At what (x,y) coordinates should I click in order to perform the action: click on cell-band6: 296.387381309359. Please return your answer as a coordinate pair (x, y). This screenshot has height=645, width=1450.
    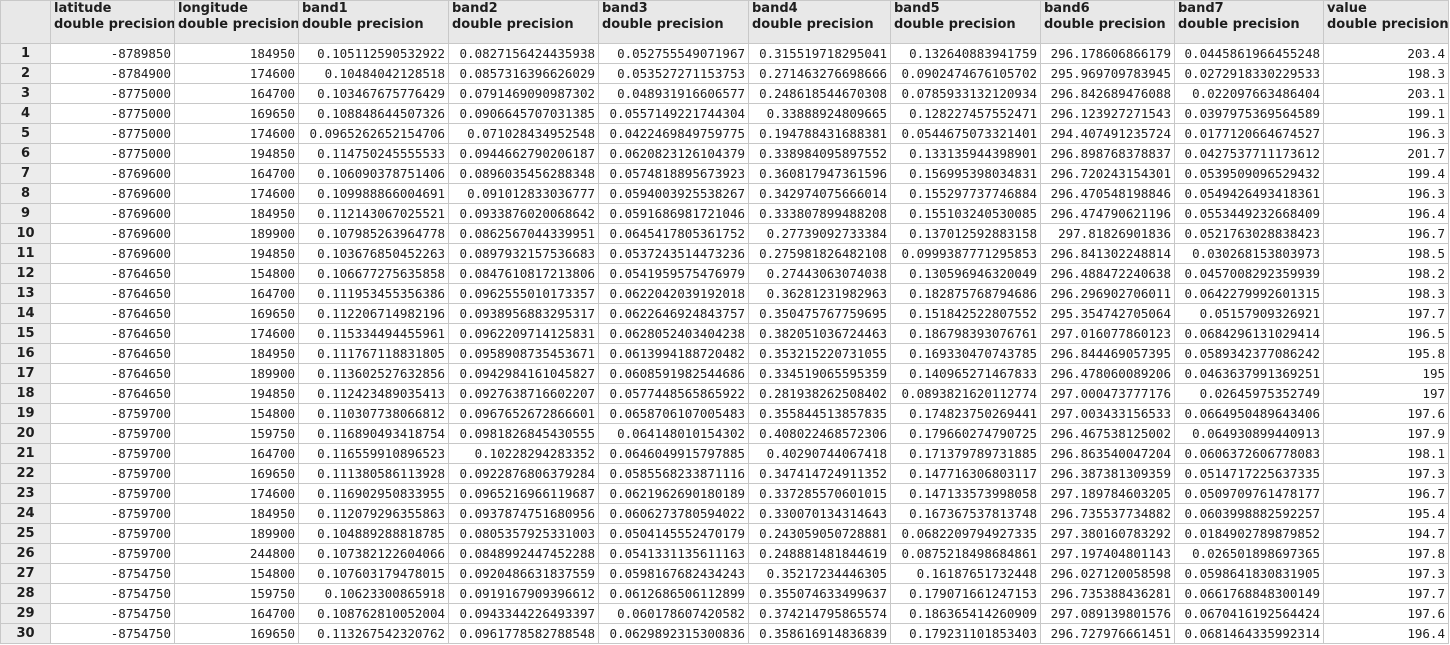
    Looking at the image, I should click on (1107, 473).